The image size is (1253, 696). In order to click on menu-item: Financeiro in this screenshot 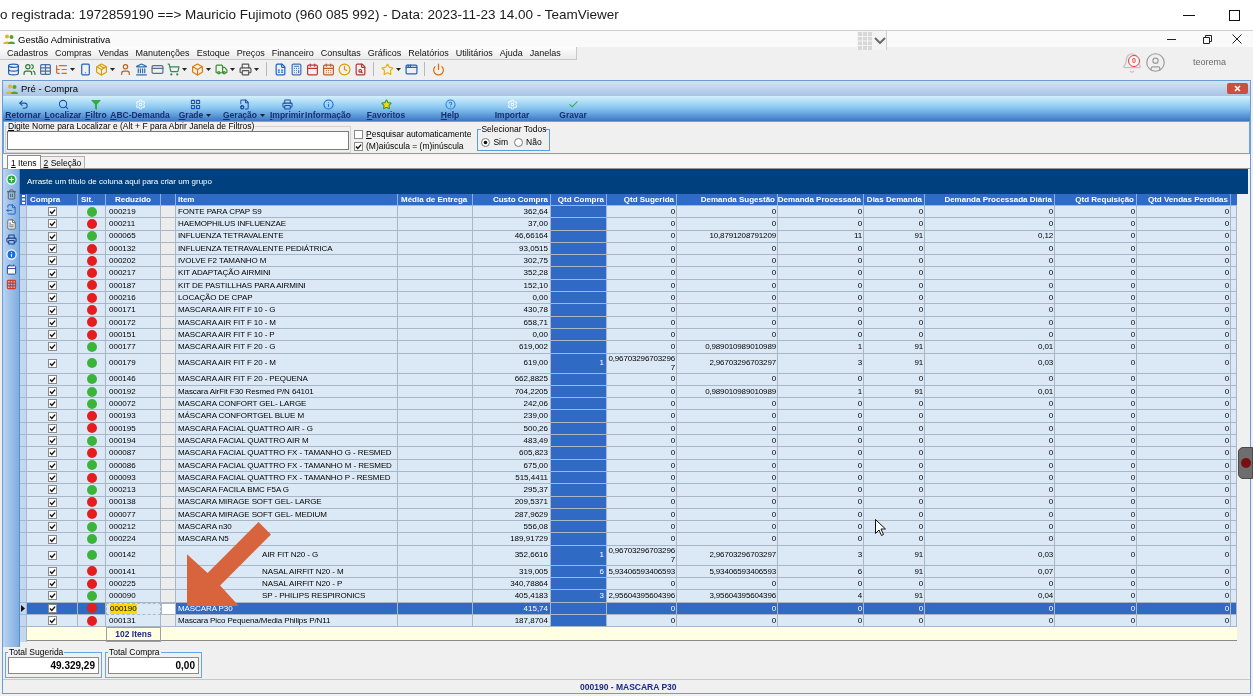, I will do `click(292, 53)`.